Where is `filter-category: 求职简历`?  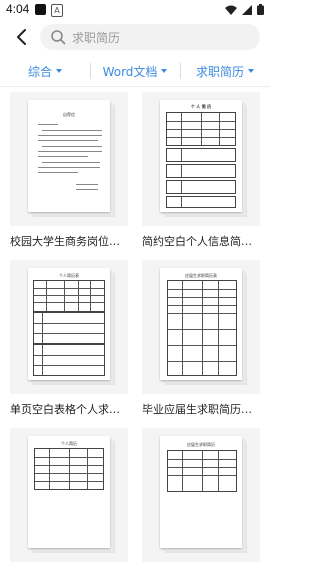 filter-category: 求职简历 is located at coordinates (225, 71).